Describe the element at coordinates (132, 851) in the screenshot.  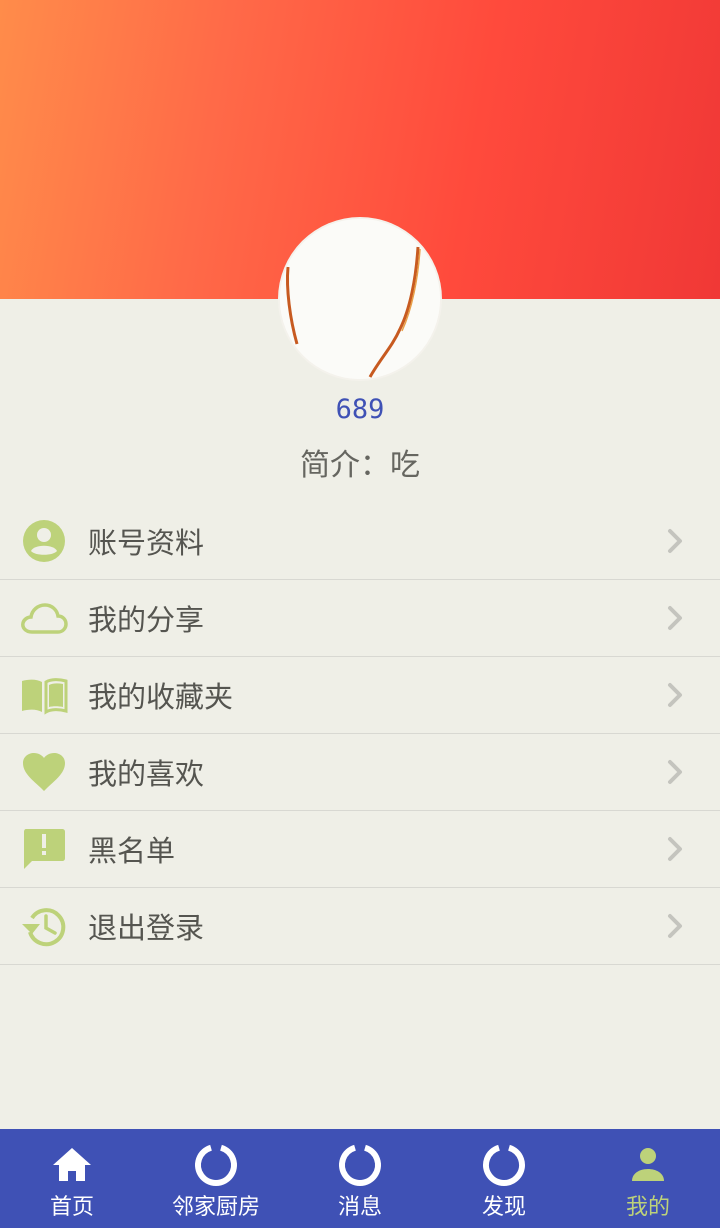
I see `menu-item-label: 黑名单` at that location.